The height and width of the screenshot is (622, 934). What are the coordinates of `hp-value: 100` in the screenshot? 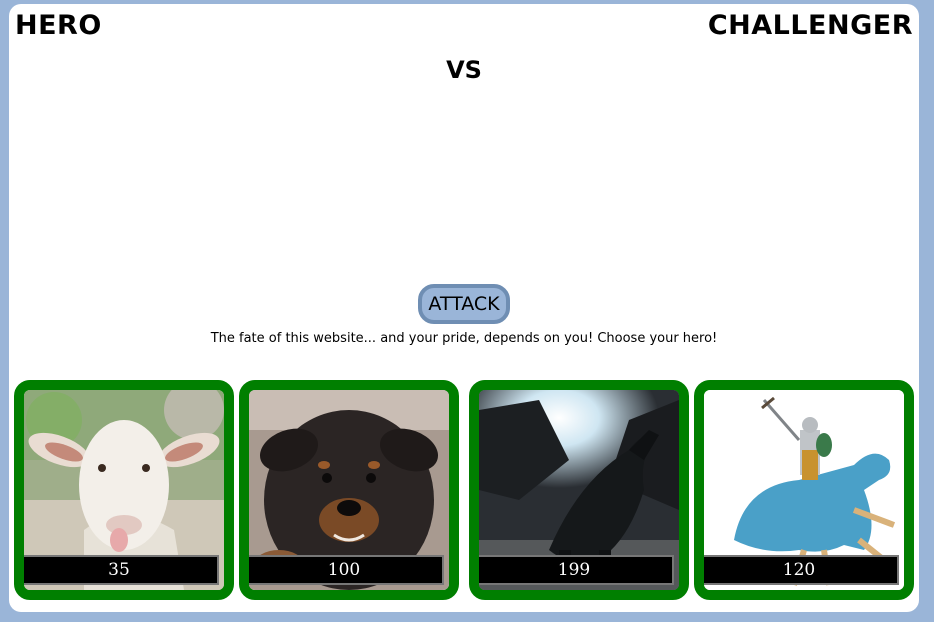 It's located at (346, 570).